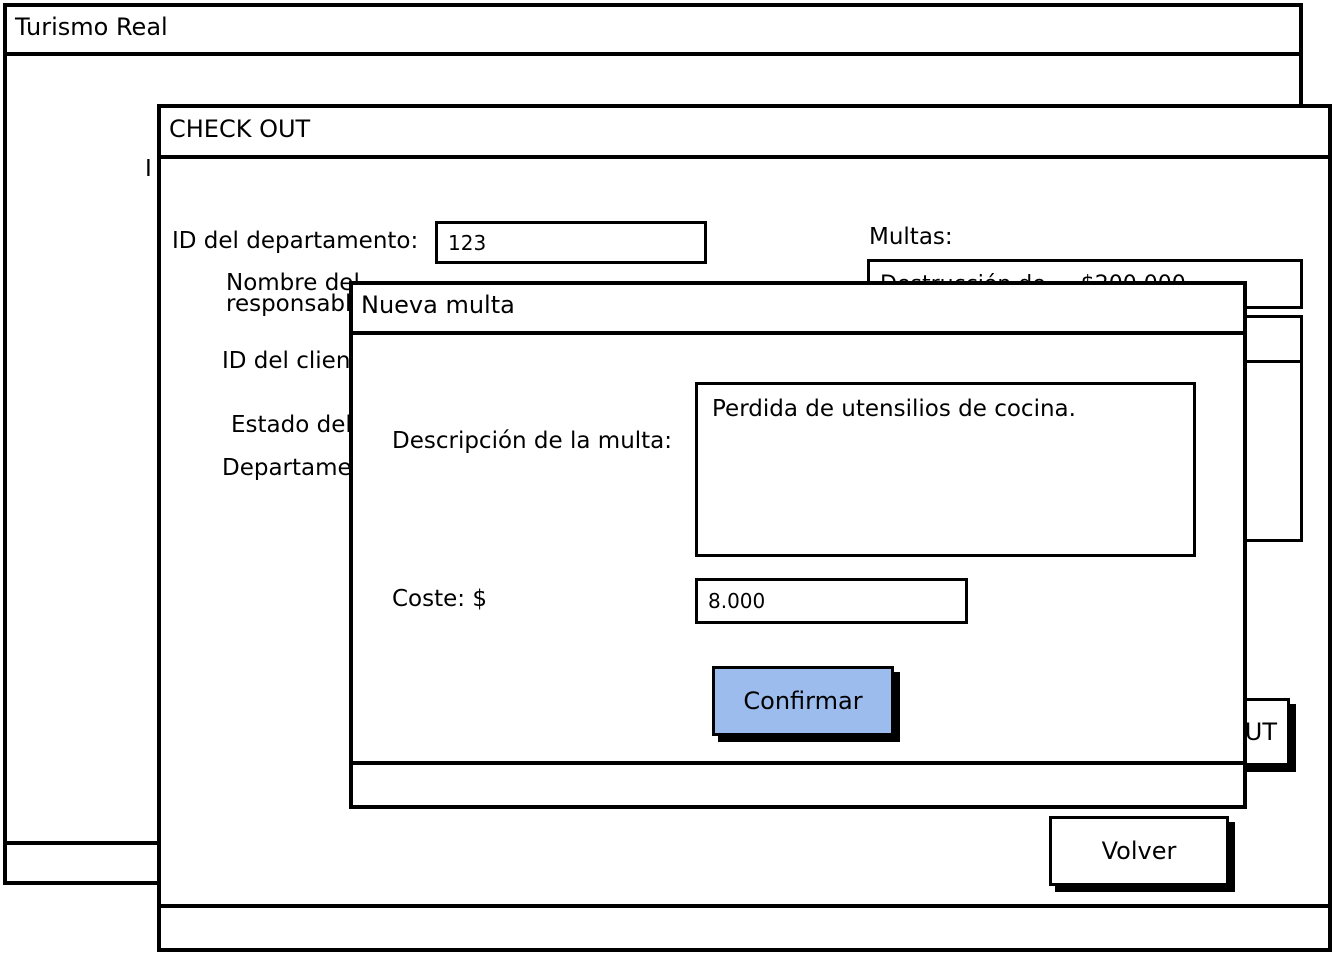 Image resolution: width=1334 pixels, height=956 pixels. I want to click on fines-label: Multas:, so click(911, 237).